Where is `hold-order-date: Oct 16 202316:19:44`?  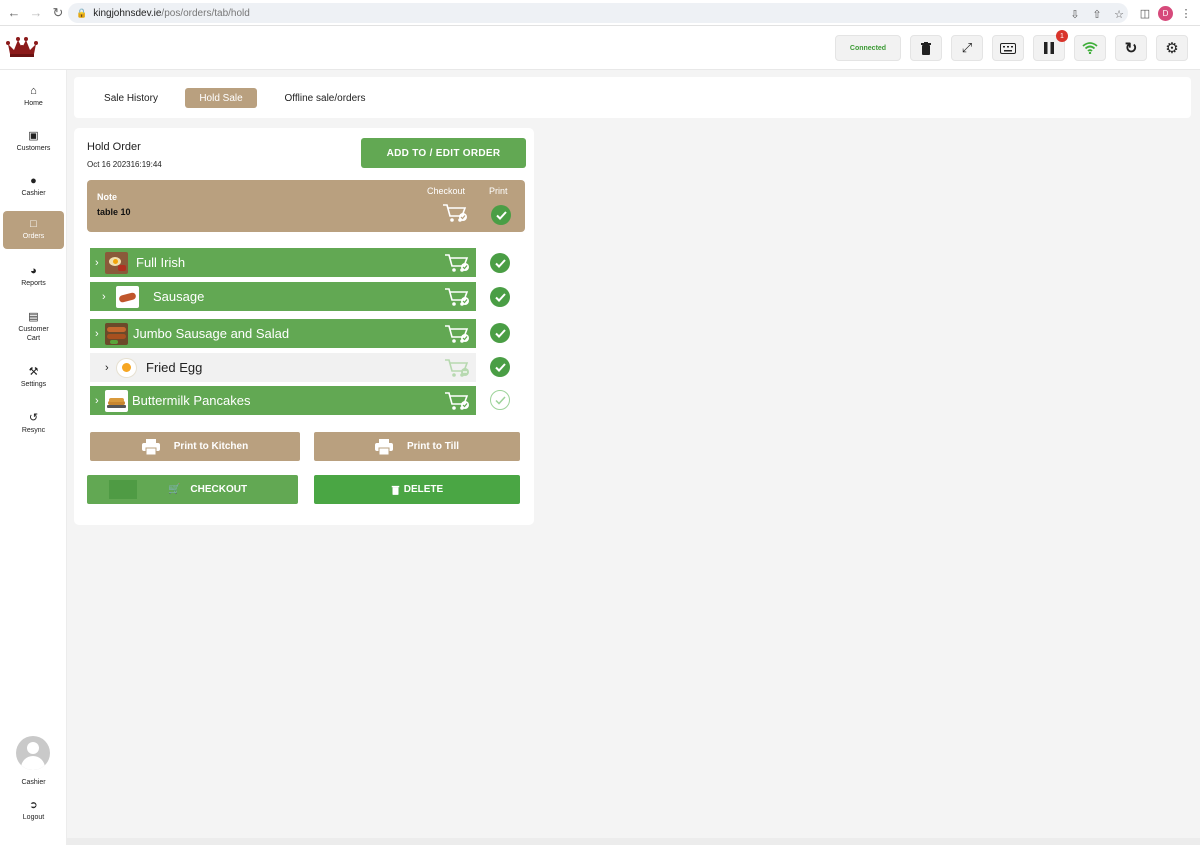
hold-order-date: Oct 16 202316:19:44 is located at coordinates (124, 164).